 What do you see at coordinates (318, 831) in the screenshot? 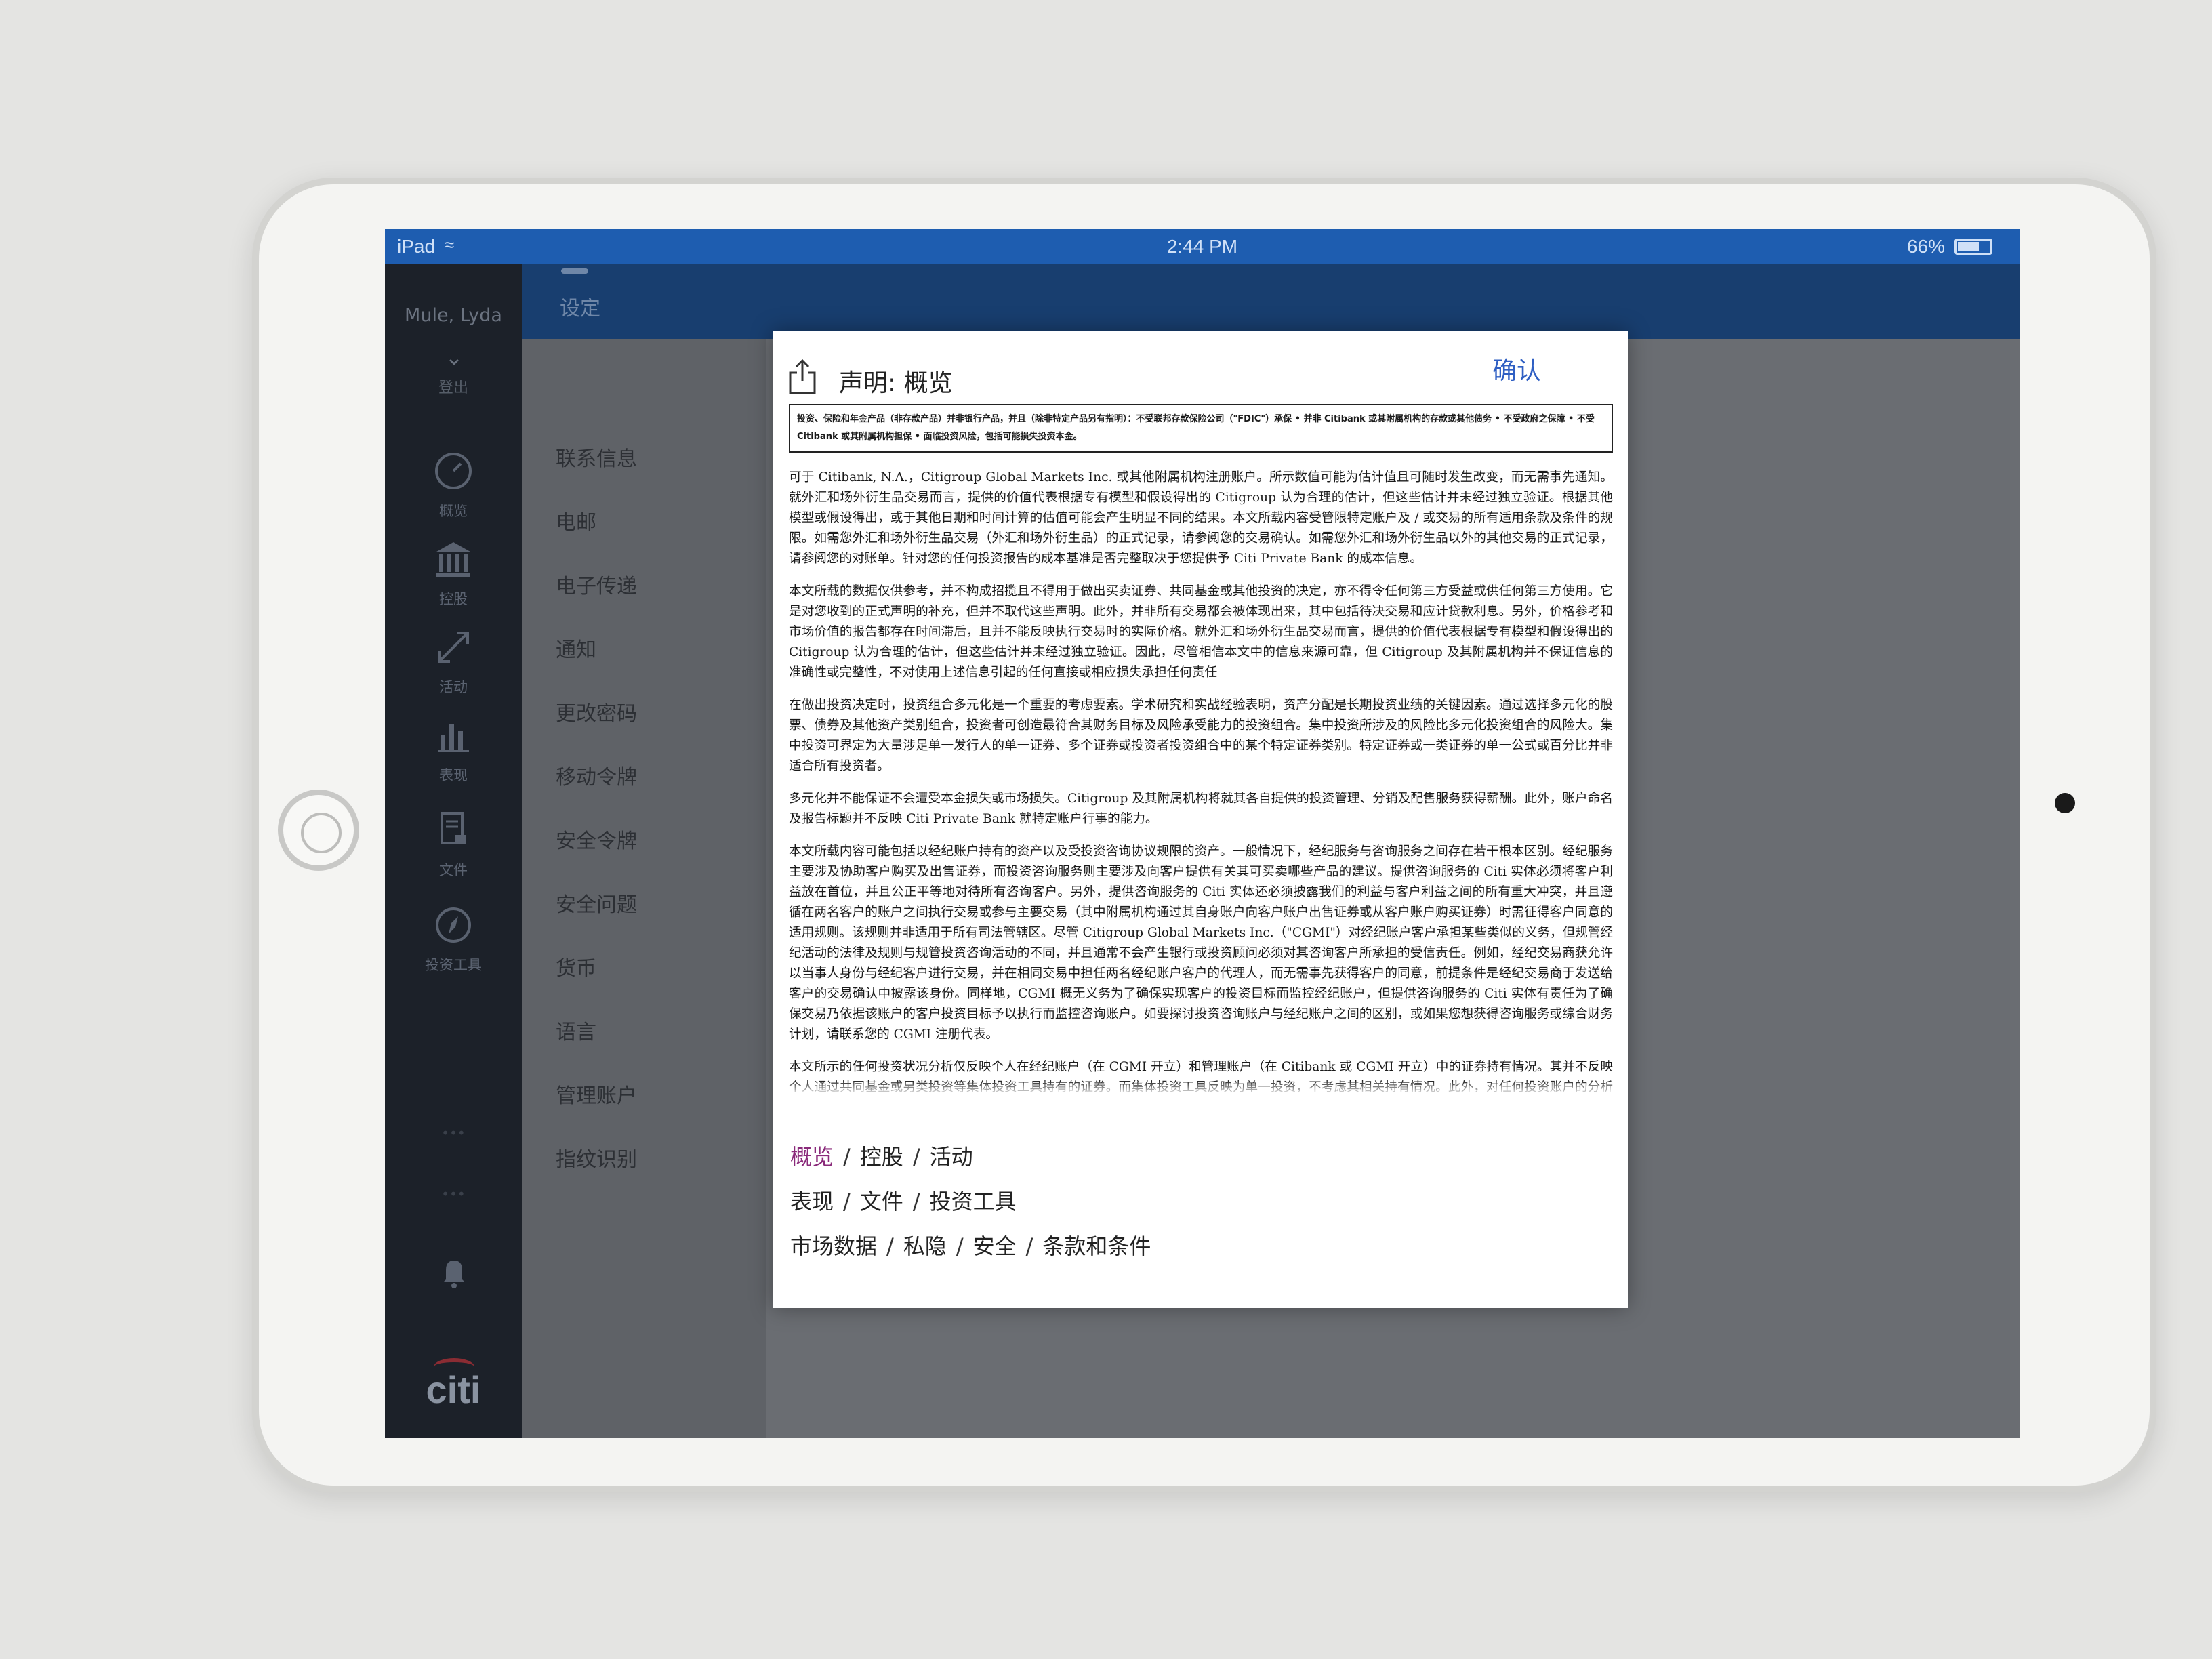
I see `home-button` at bounding box center [318, 831].